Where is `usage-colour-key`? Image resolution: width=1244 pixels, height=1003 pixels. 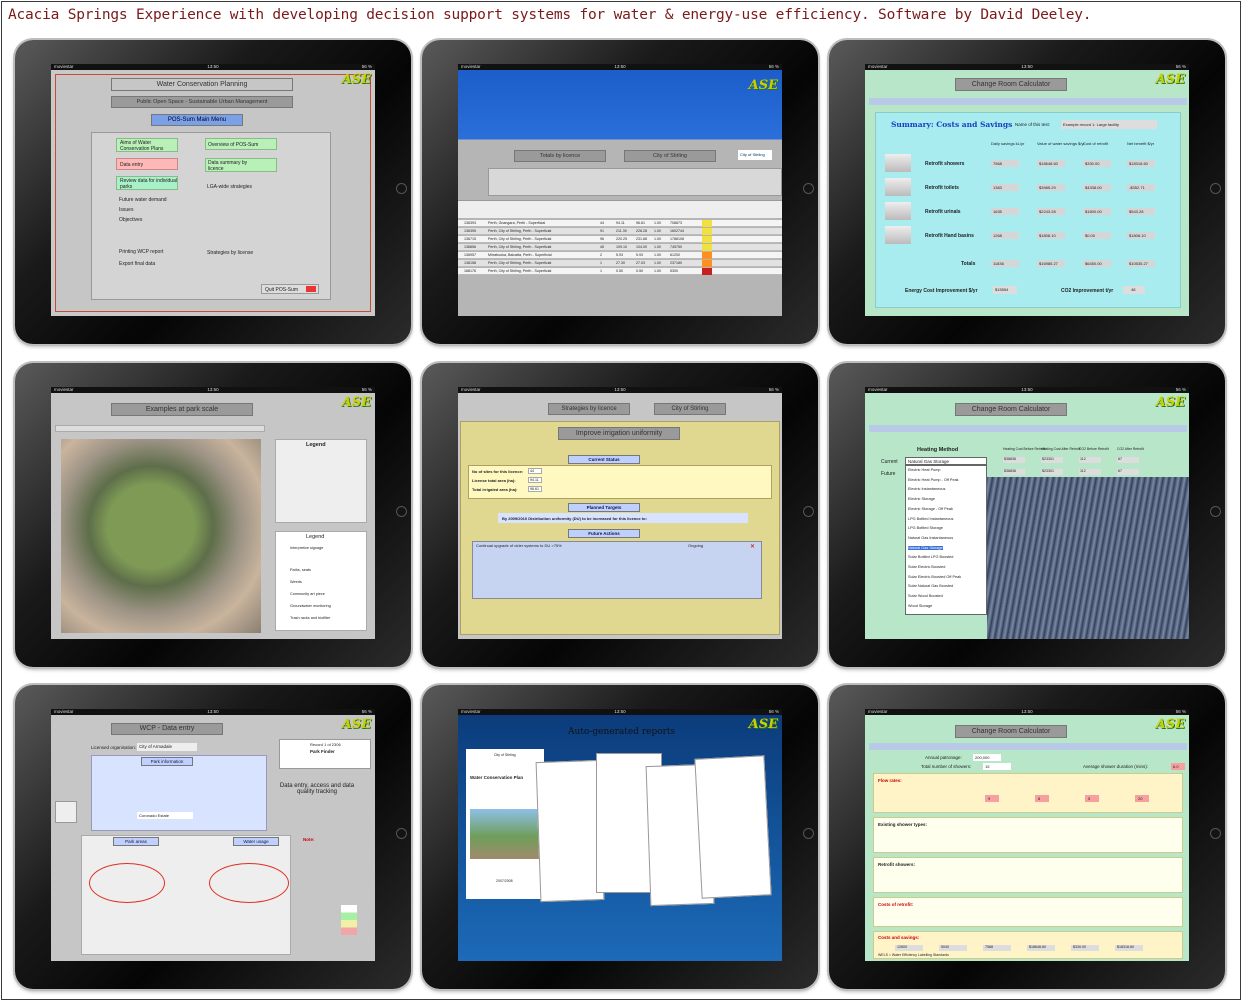 usage-colour-key is located at coordinates (349, 920).